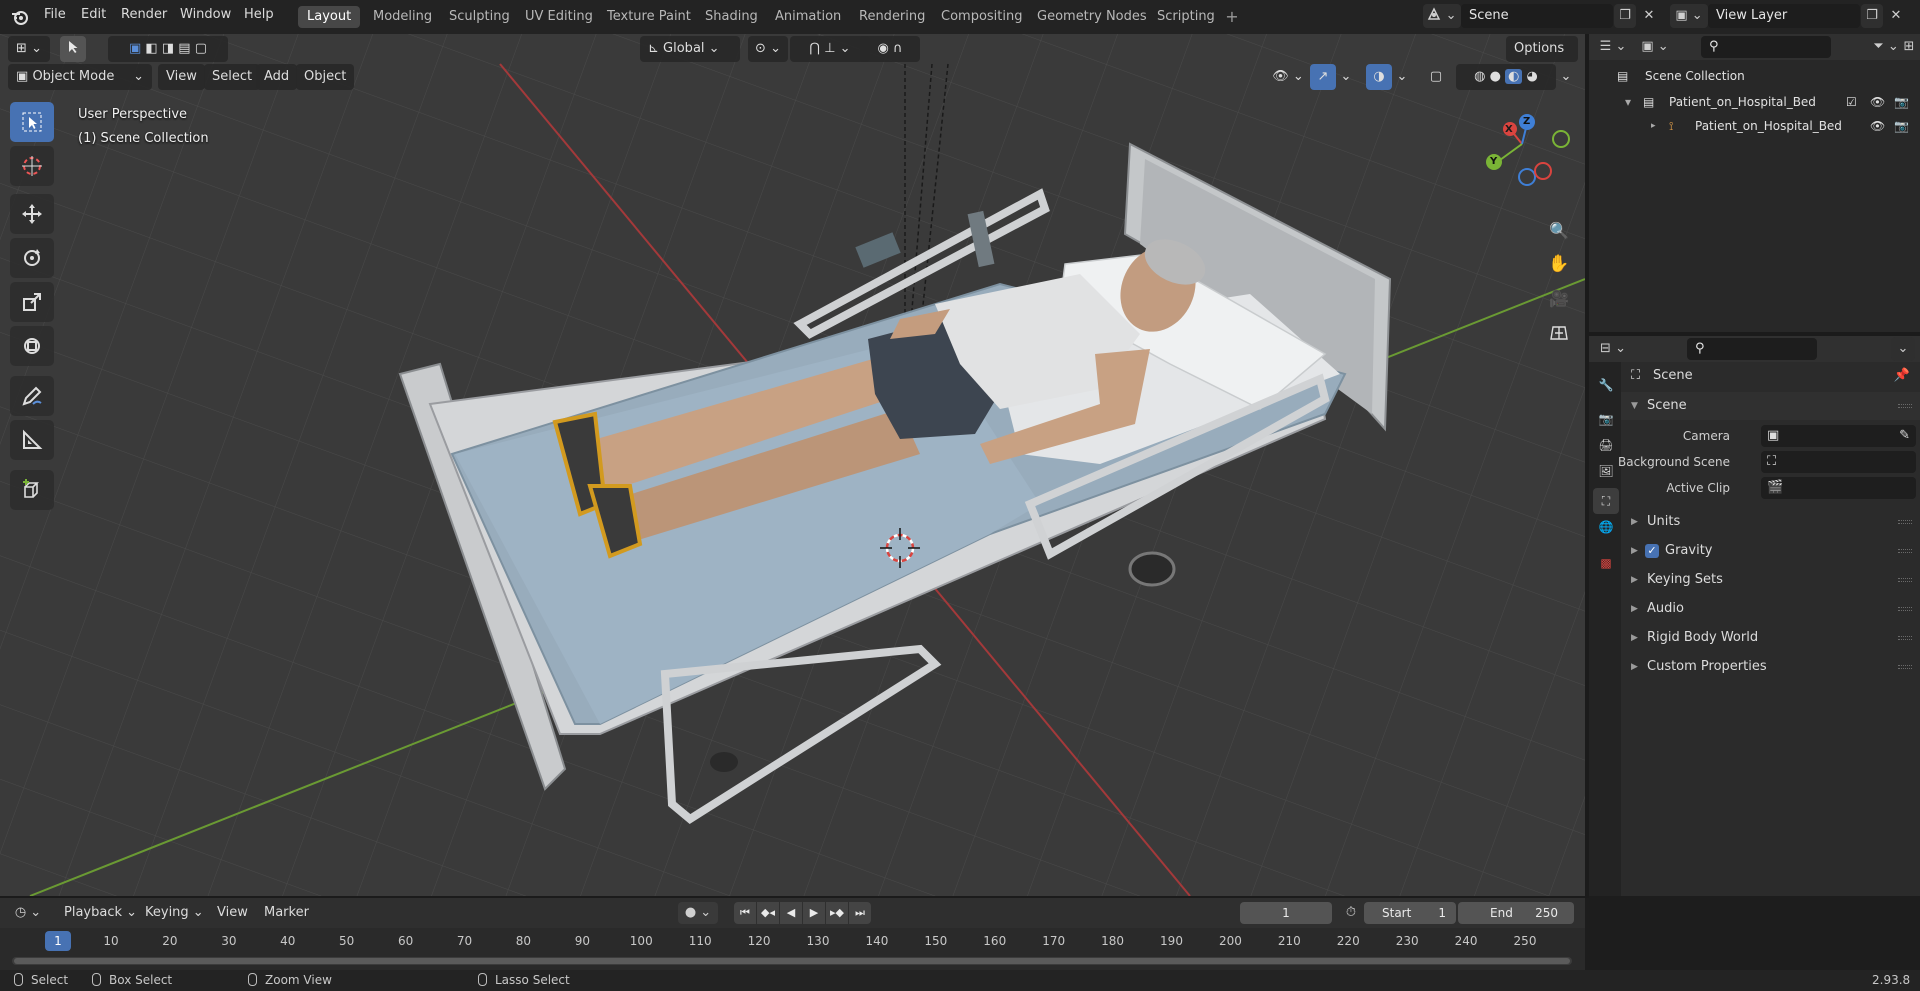 The image size is (1920, 991). I want to click on outliner-search-input: ⚲, so click(1766, 47).